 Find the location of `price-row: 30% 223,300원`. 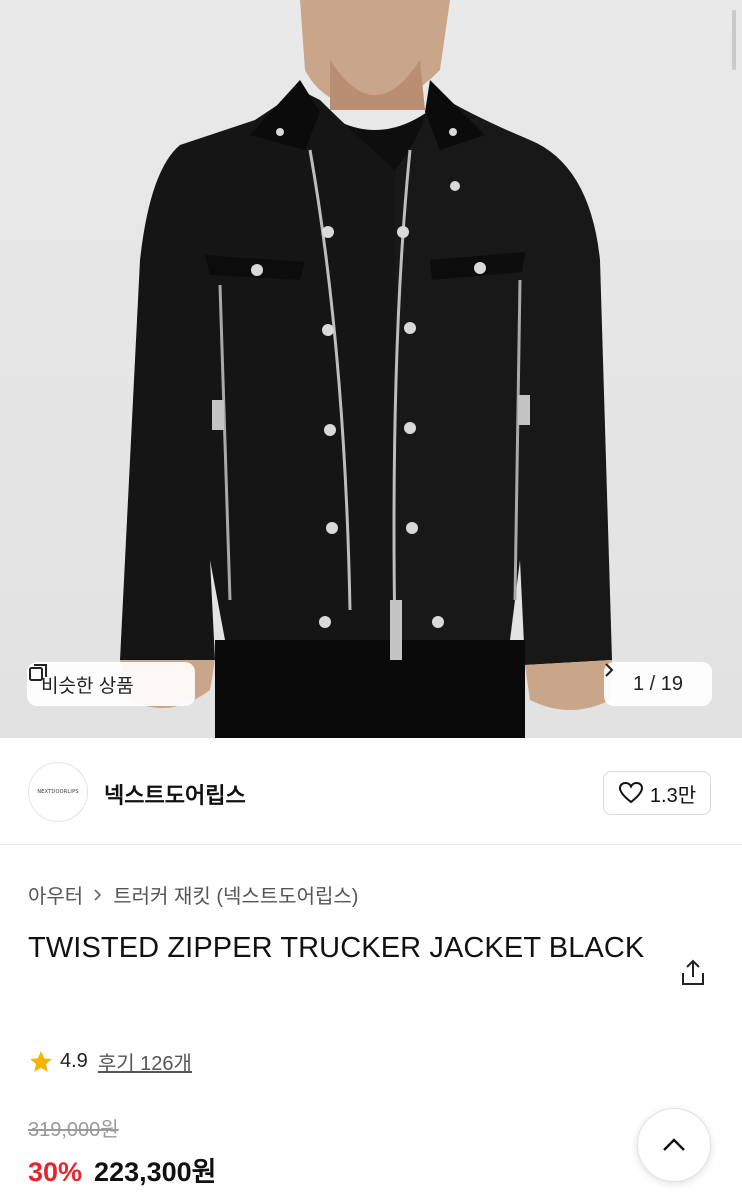

price-row: 30% 223,300원 is located at coordinates (122, 1169).